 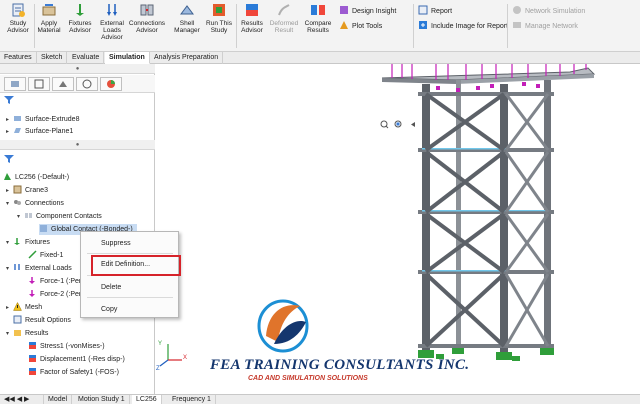 What do you see at coordinates (80, 10) in the screenshot?
I see `fixture-icon` at bounding box center [80, 10].